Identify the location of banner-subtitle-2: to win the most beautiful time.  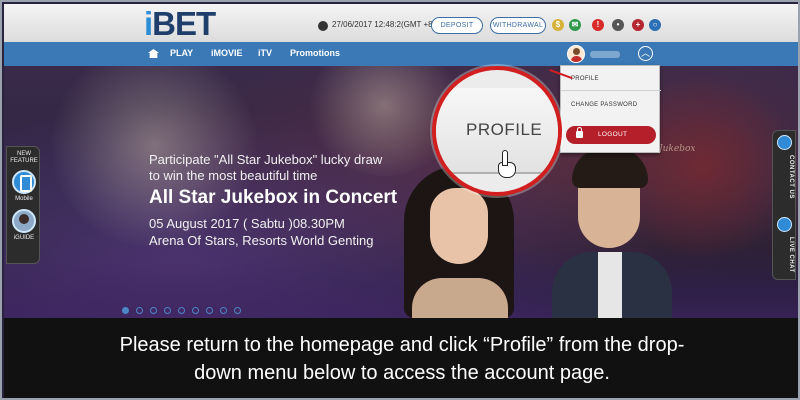
(233, 175).